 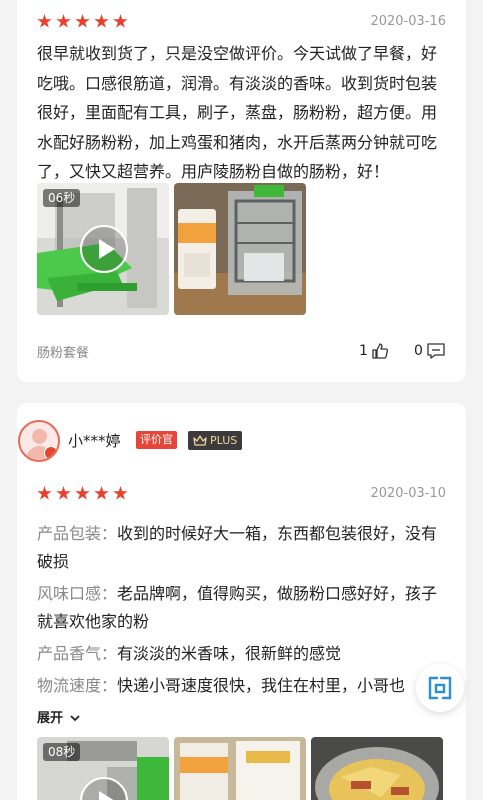 I want to click on review-date: 2020-03-10, so click(x=408, y=493).